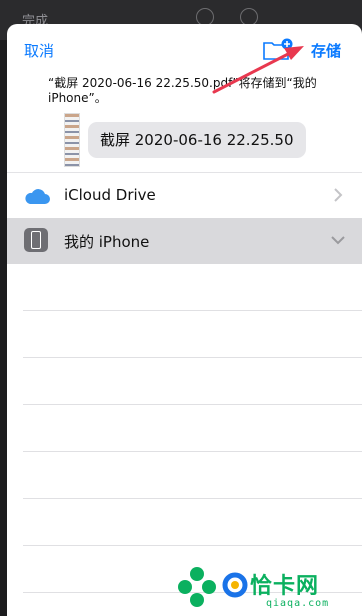  I want to click on watermark: 恰卡网 qiaqa.com, so click(269, 591).